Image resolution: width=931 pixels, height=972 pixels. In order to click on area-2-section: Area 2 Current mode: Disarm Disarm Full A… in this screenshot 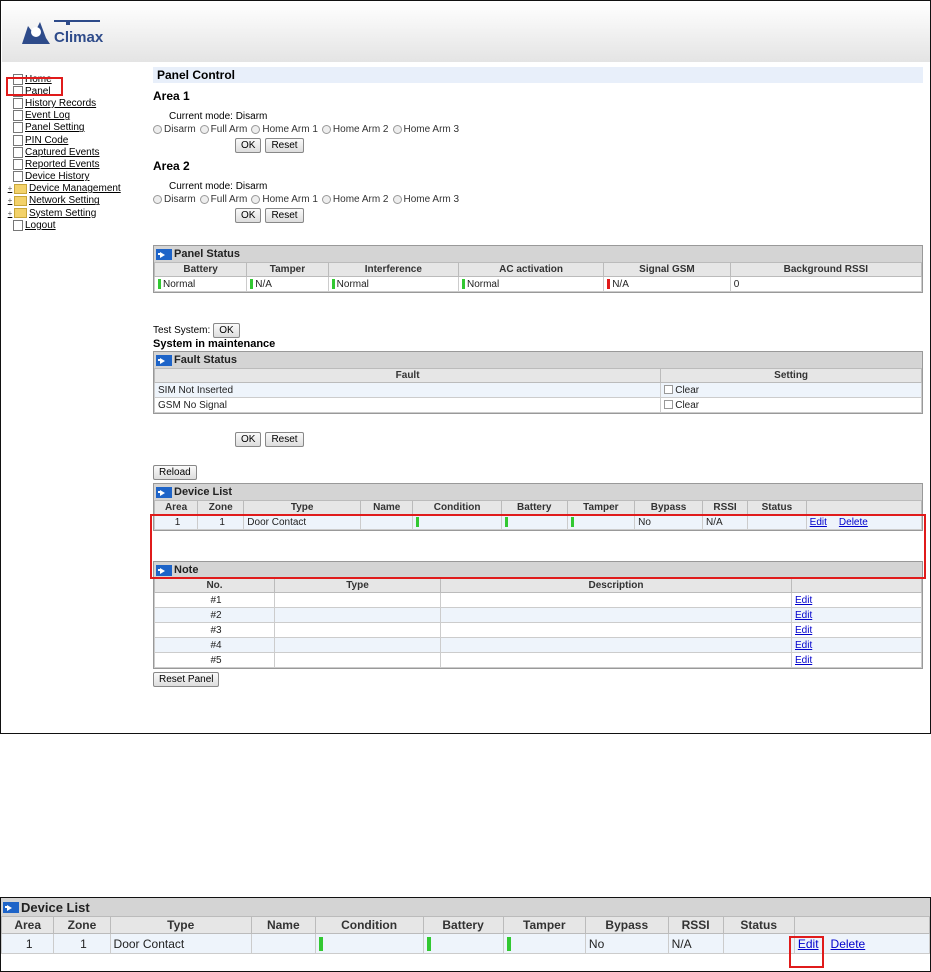, I will do `click(538, 191)`.